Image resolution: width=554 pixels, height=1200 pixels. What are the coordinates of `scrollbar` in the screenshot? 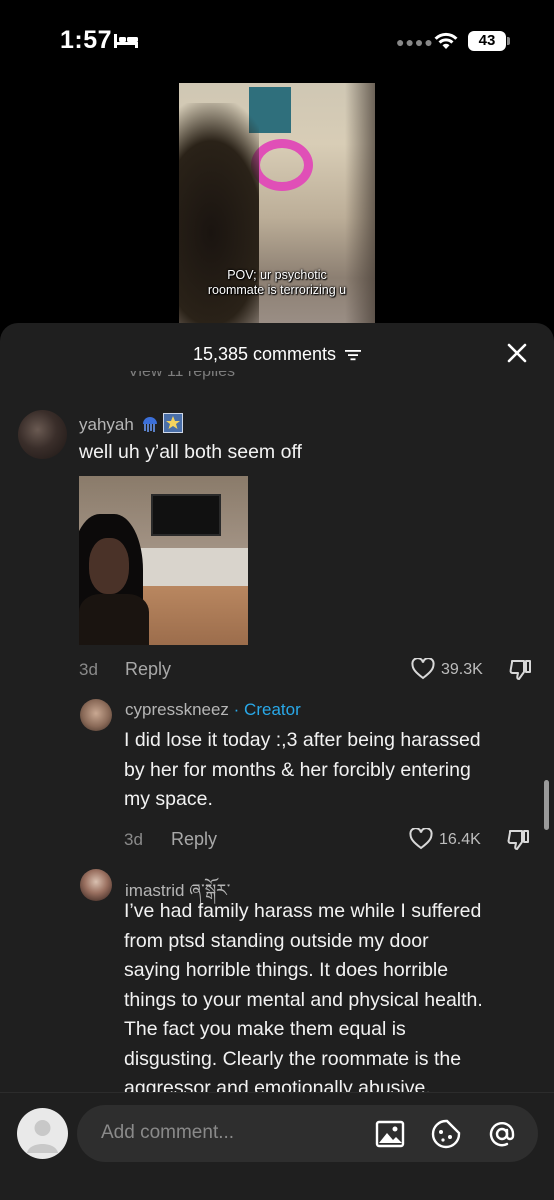 It's located at (546, 805).